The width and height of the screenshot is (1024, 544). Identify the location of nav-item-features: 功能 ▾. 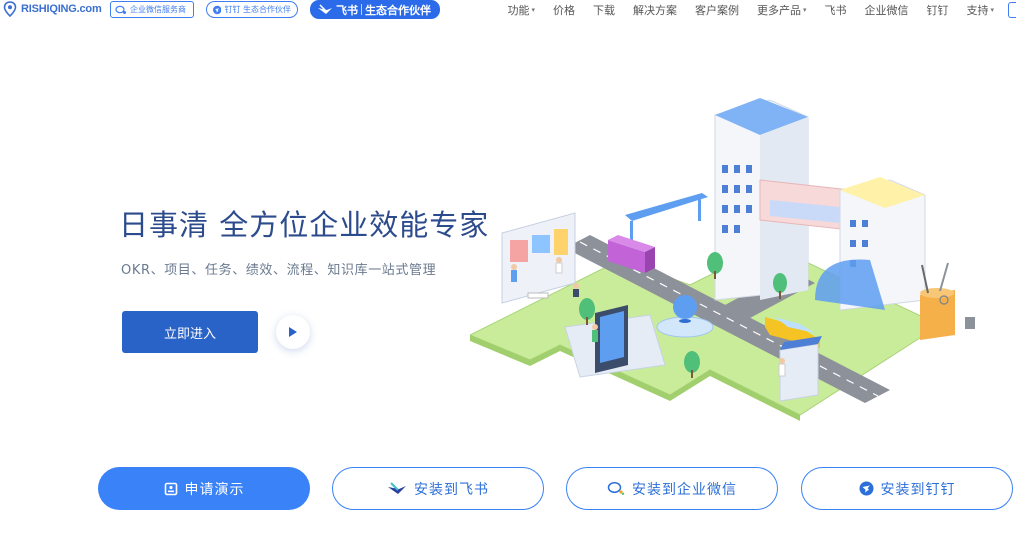
(521, 10).